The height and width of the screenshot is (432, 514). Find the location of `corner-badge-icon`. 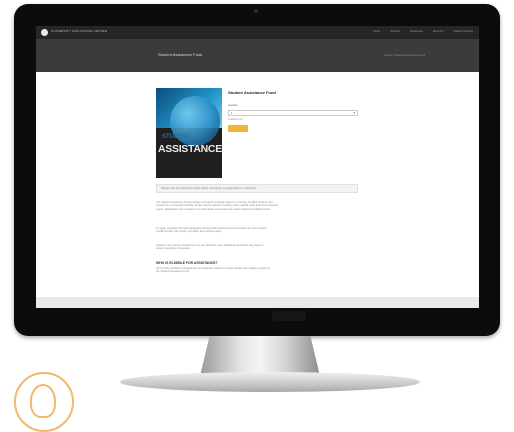

corner-badge-icon is located at coordinates (44, 402).